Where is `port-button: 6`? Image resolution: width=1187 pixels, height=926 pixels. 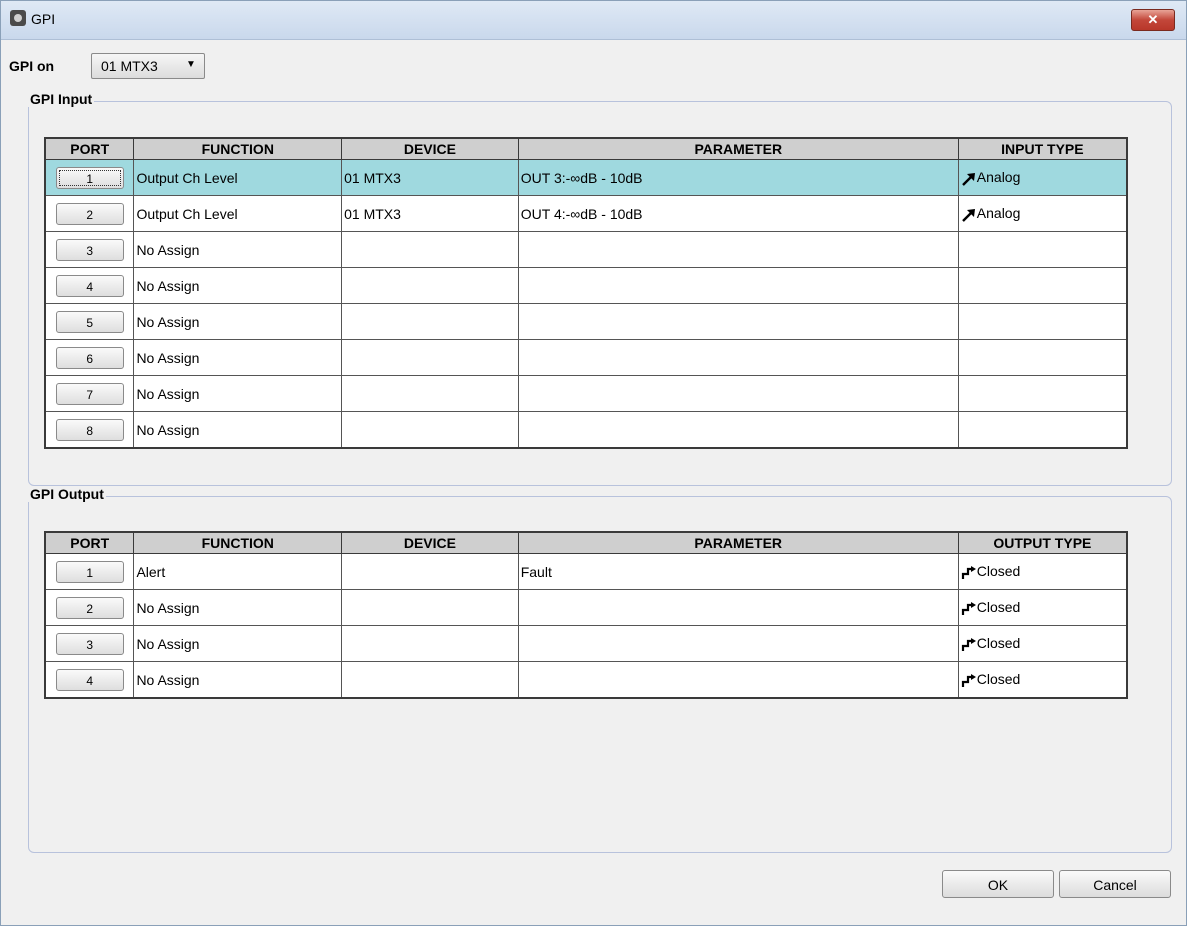
port-button: 6 is located at coordinates (89, 357).